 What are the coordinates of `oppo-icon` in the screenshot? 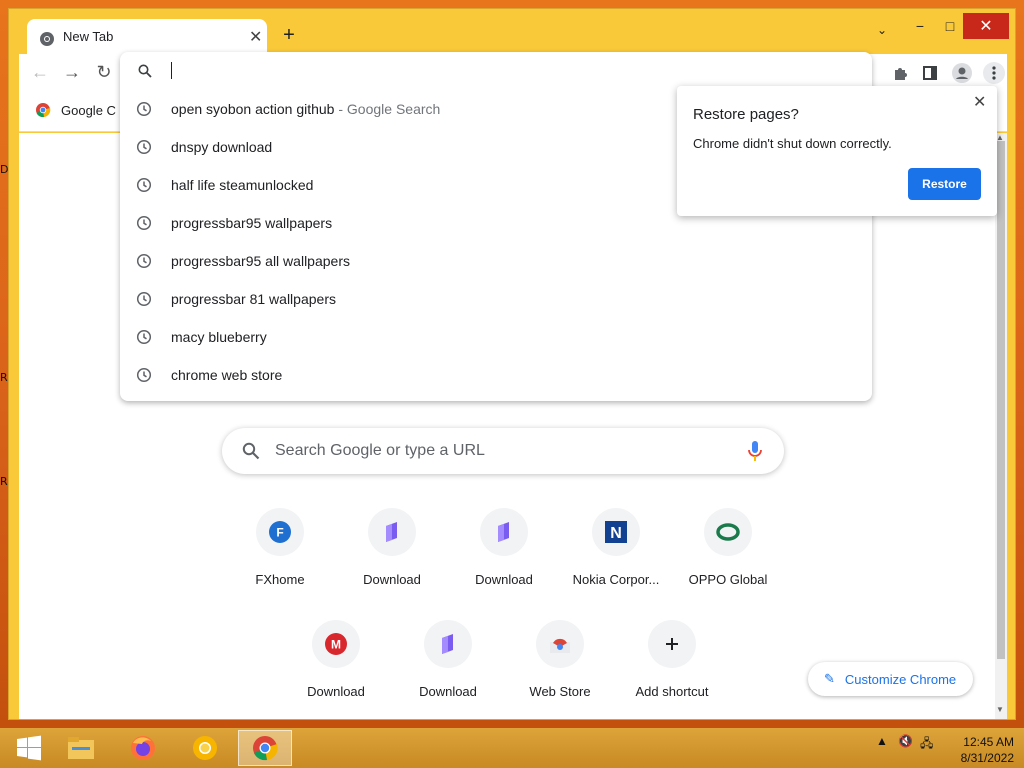 It's located at (728, 532).